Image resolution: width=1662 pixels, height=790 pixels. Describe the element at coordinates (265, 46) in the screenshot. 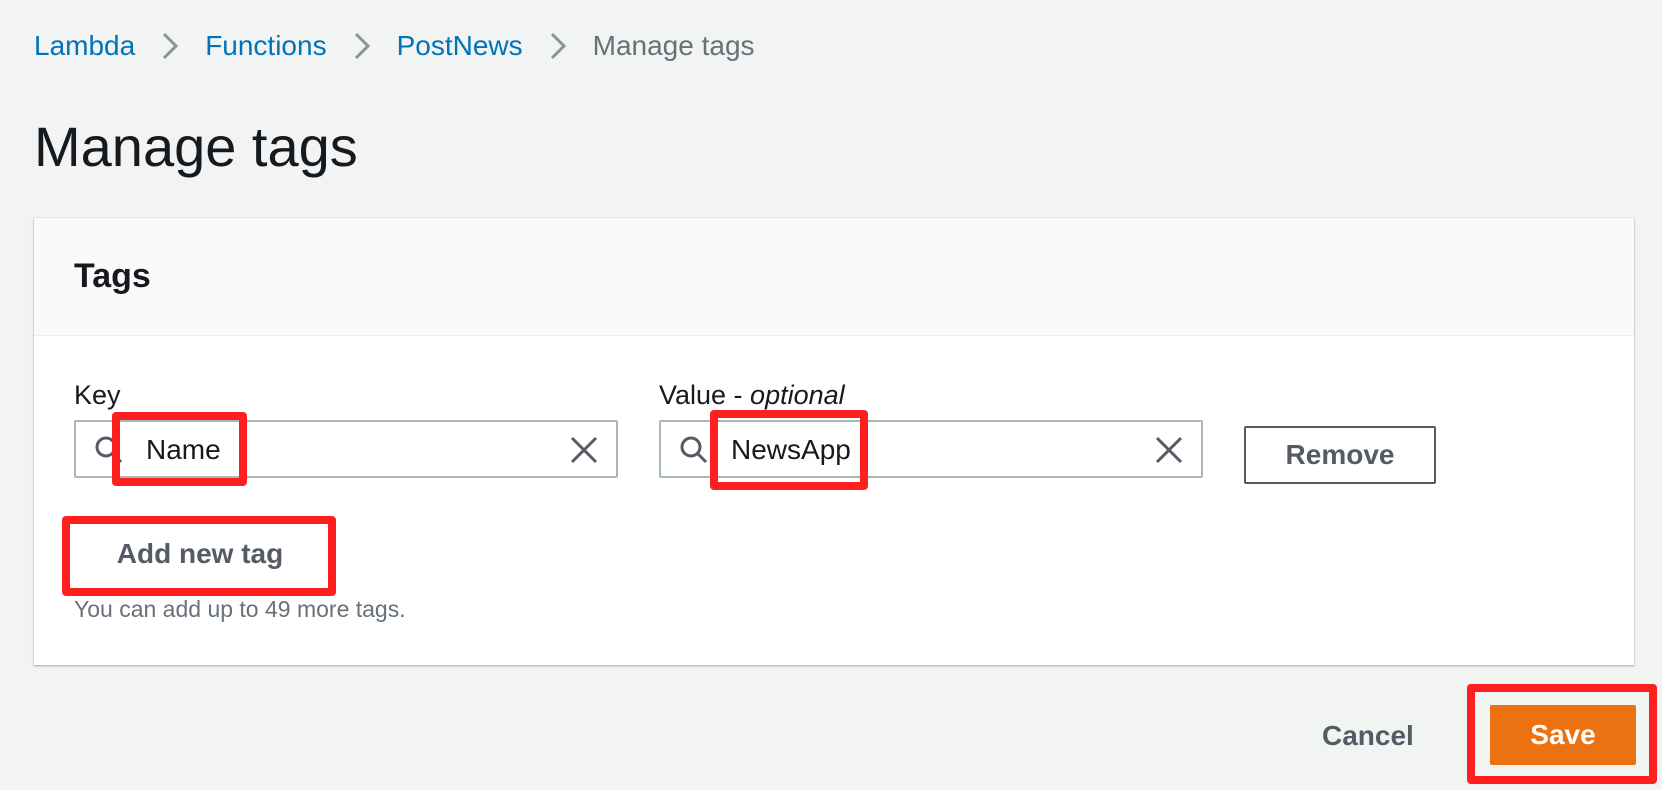

I see `breadcrumb-functions-link: Functions` at that location.